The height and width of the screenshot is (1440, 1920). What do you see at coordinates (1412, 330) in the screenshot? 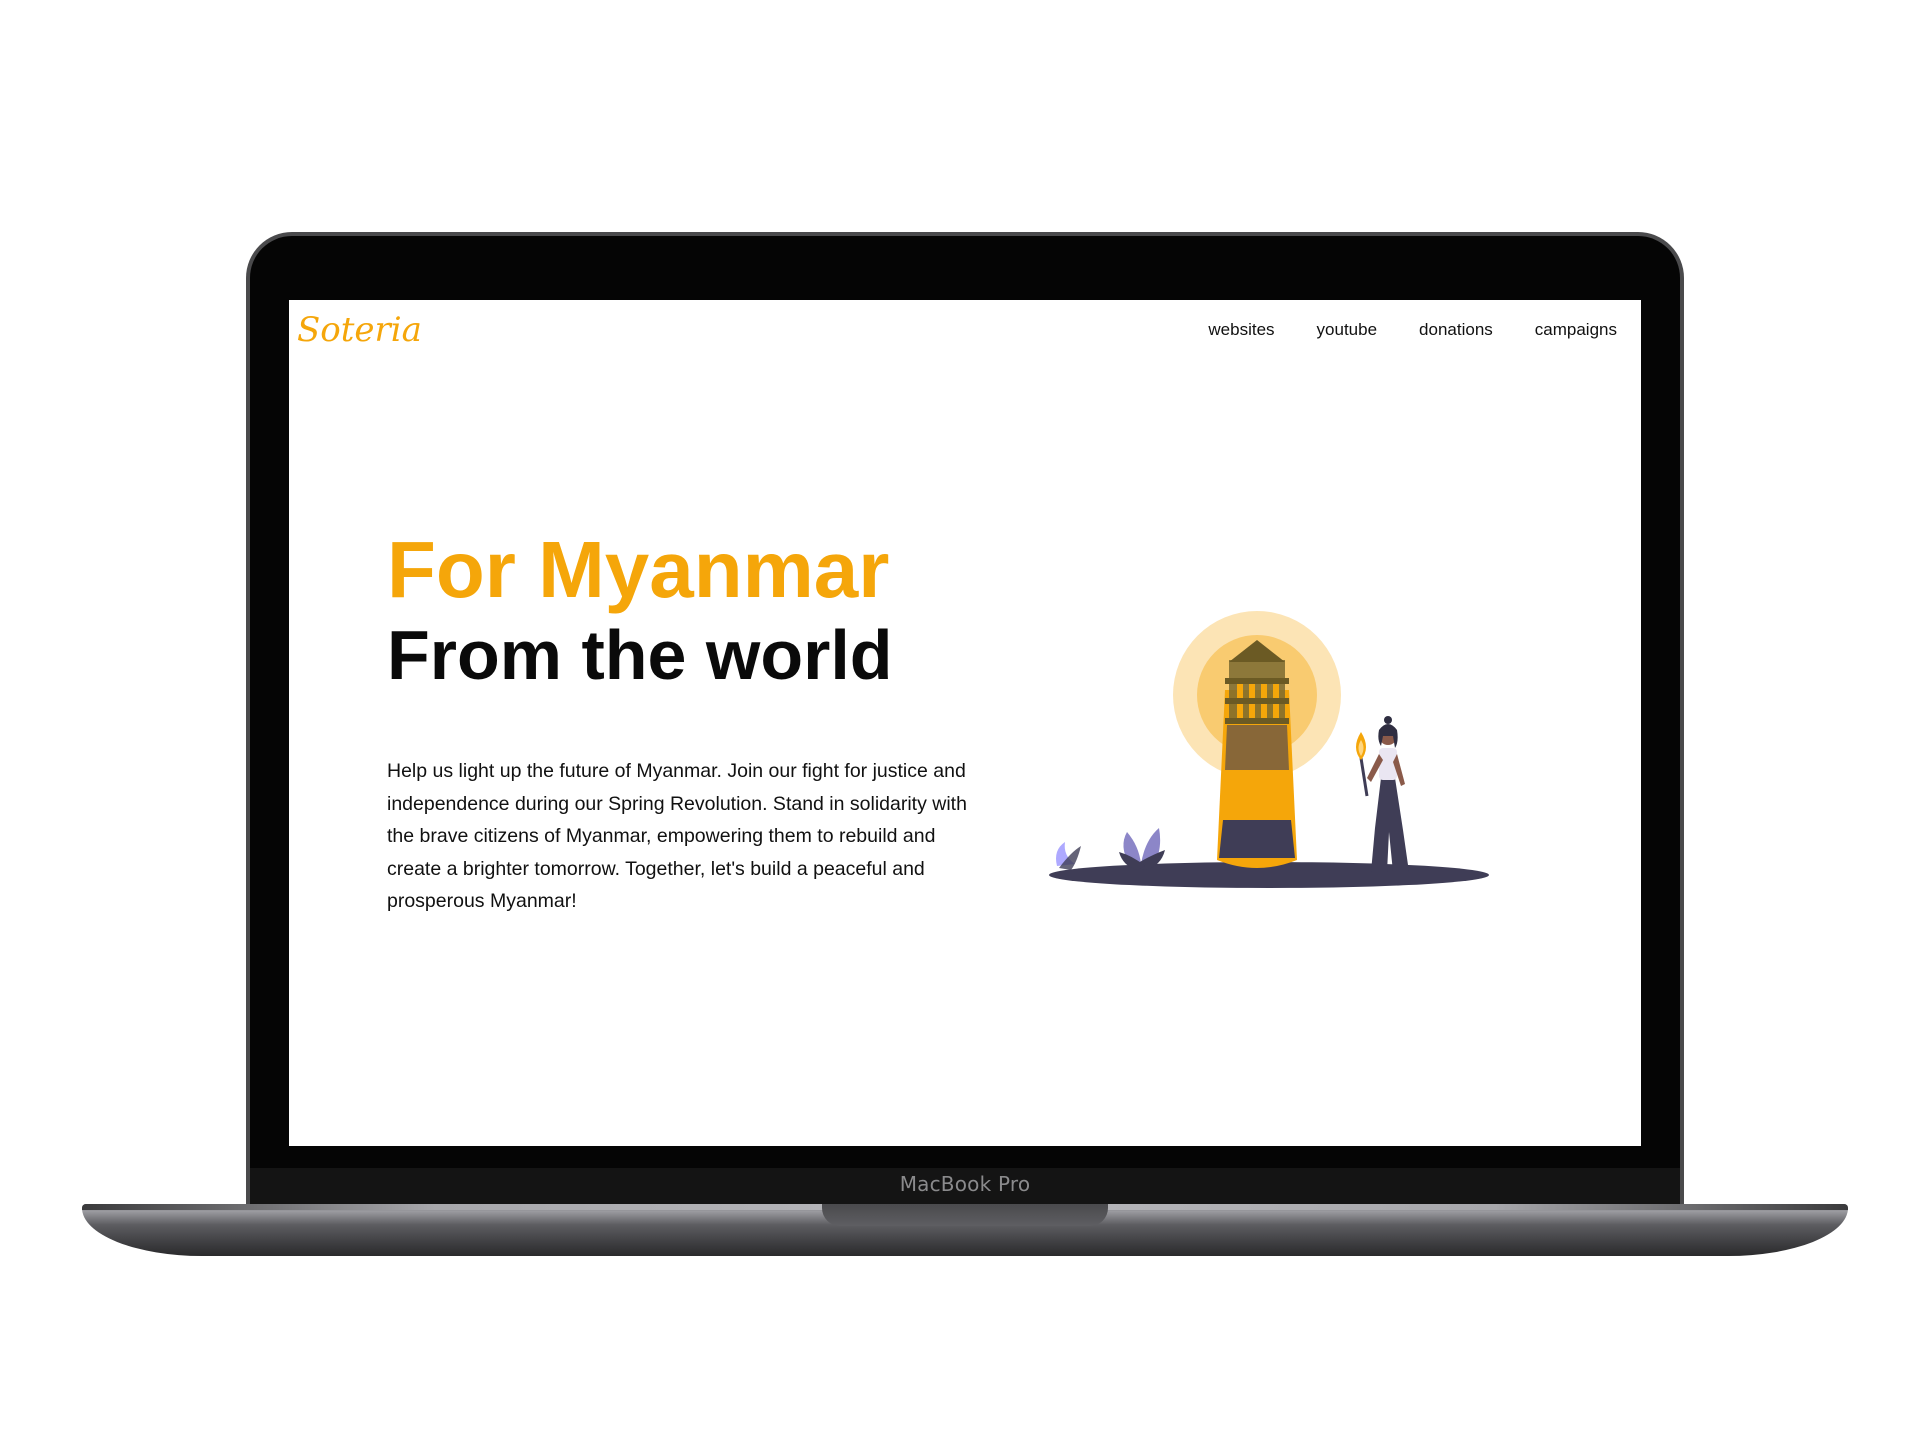
I see `top-nav: websites youtube donations campaigns` at bounding box center [1412, 330].